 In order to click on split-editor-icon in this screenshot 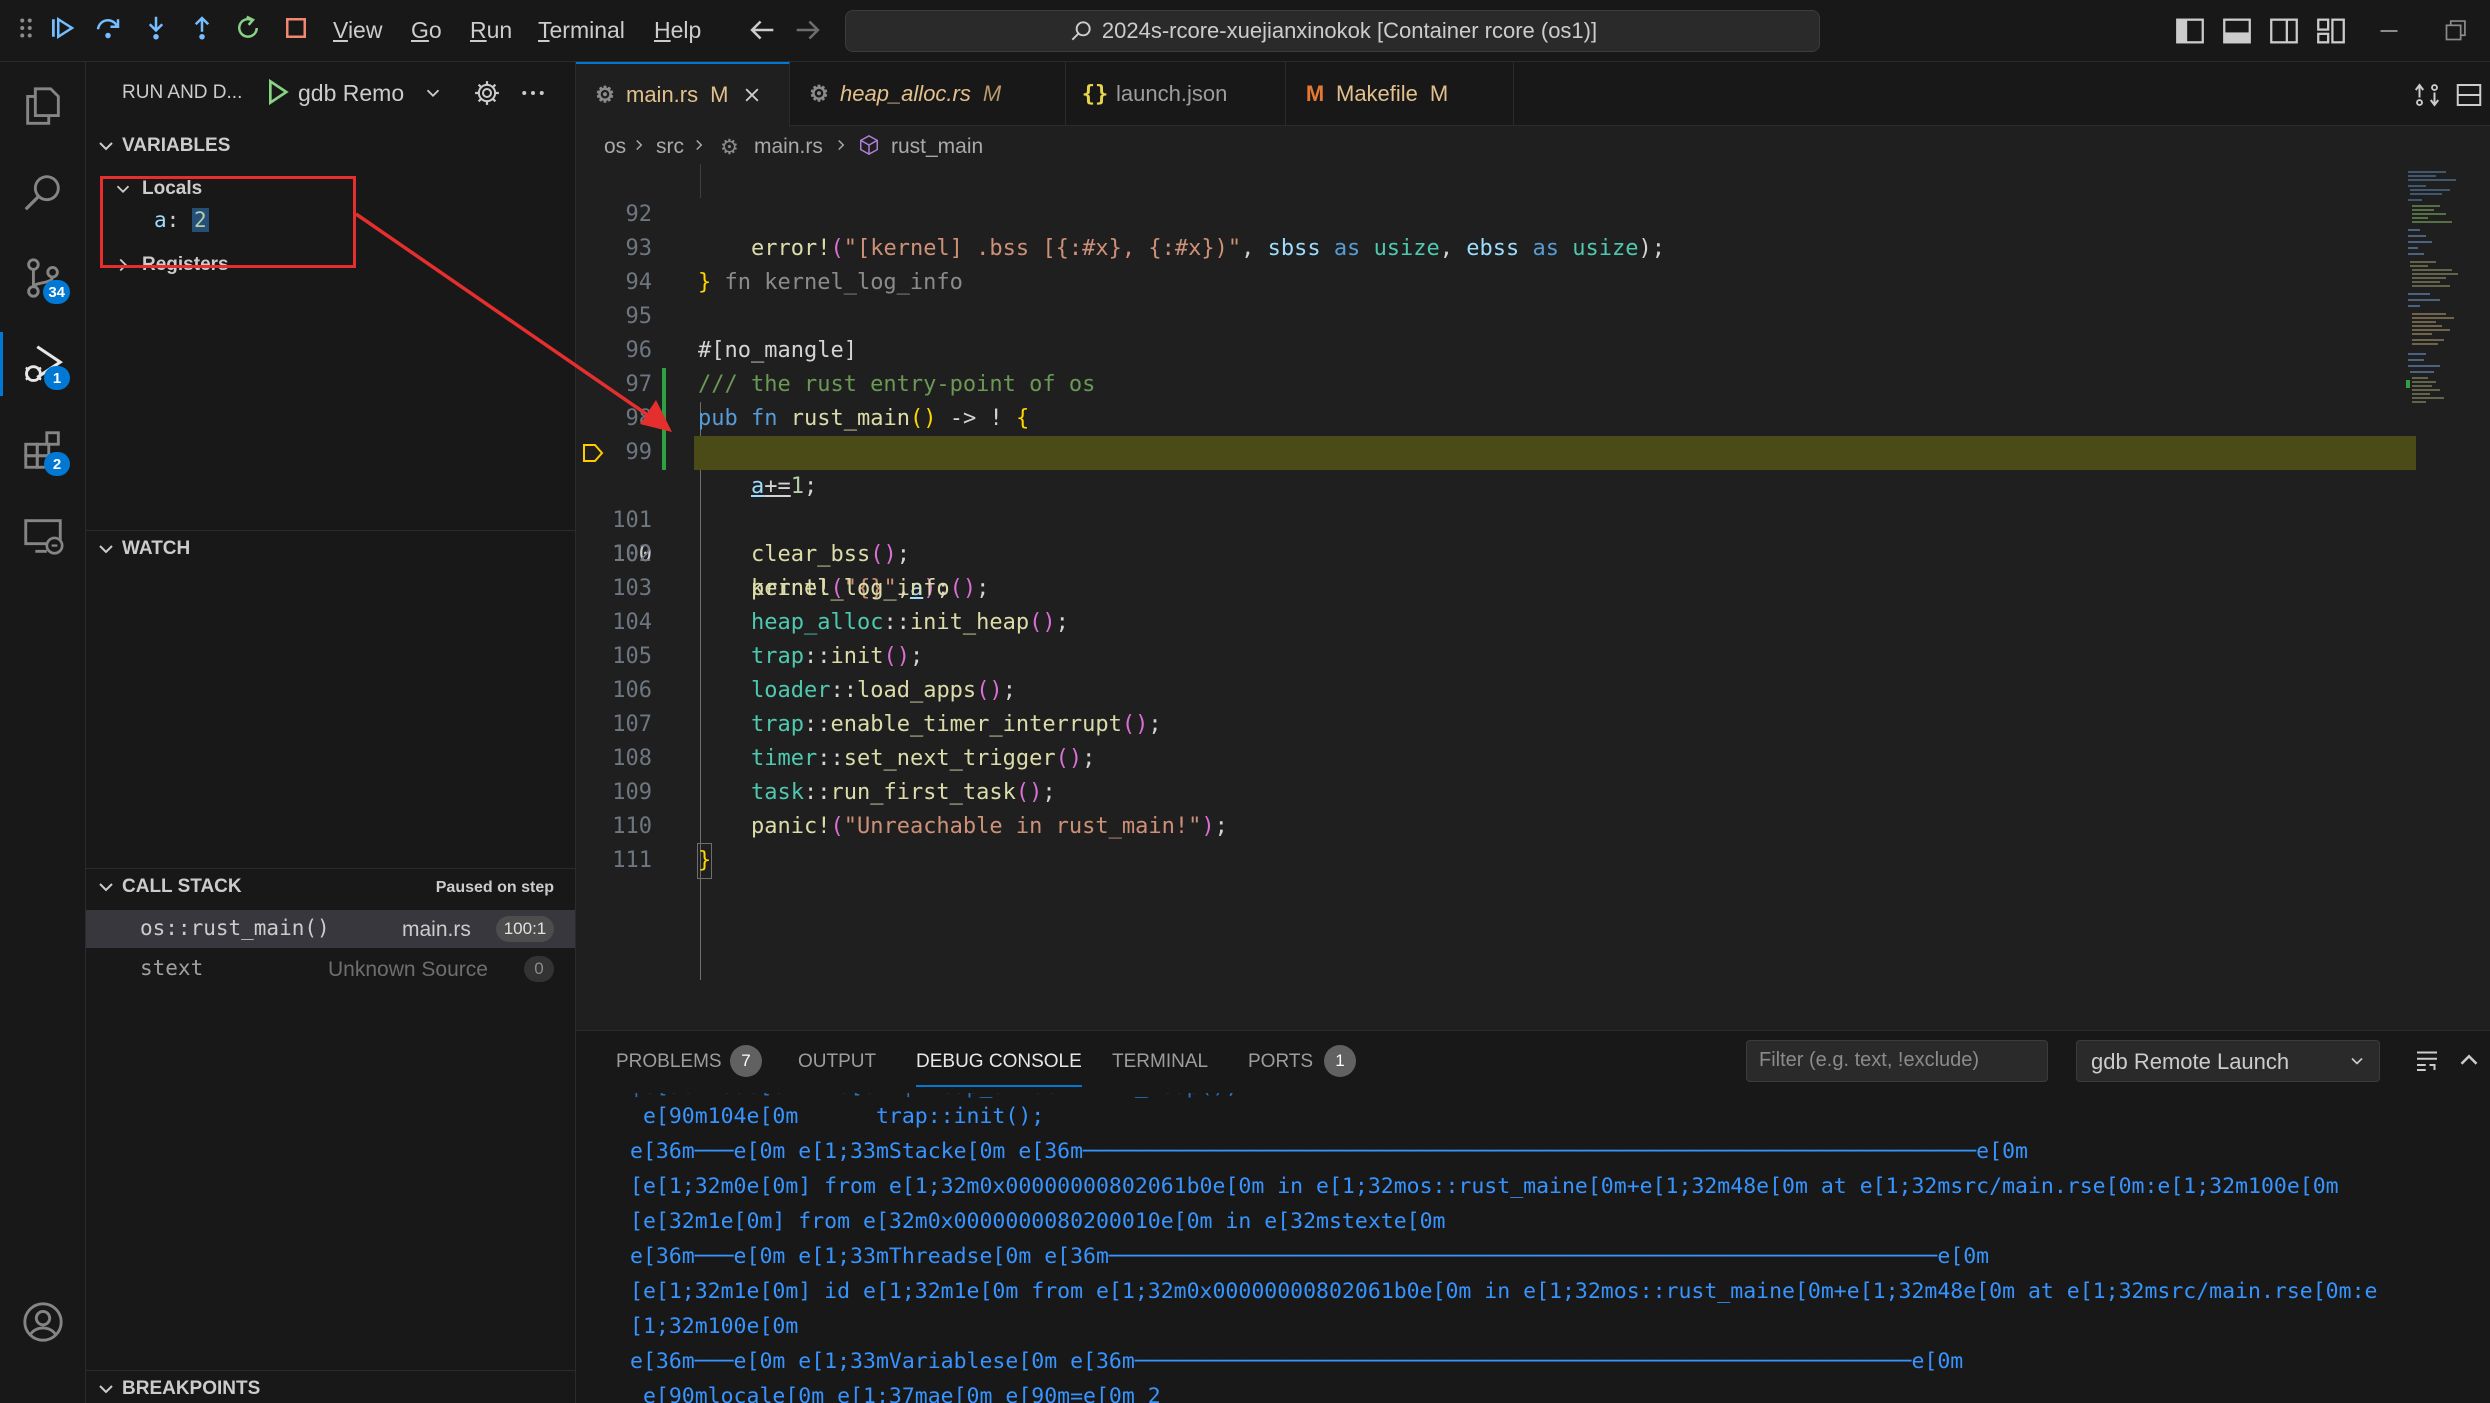, I will do `click(2469, 95)`.